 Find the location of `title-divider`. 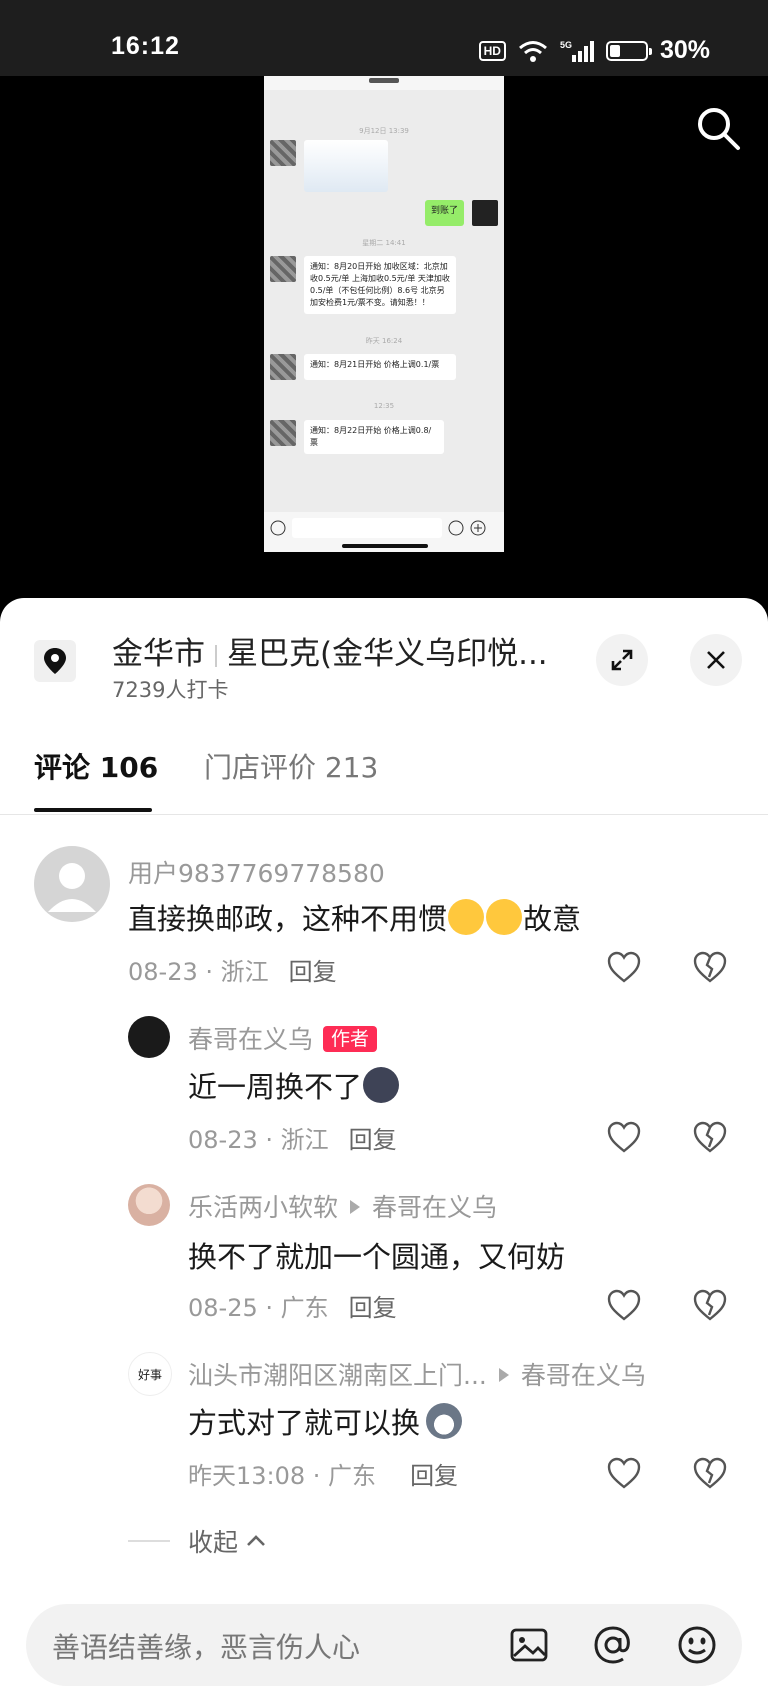

title-divider is located at coordinates (216, 655).